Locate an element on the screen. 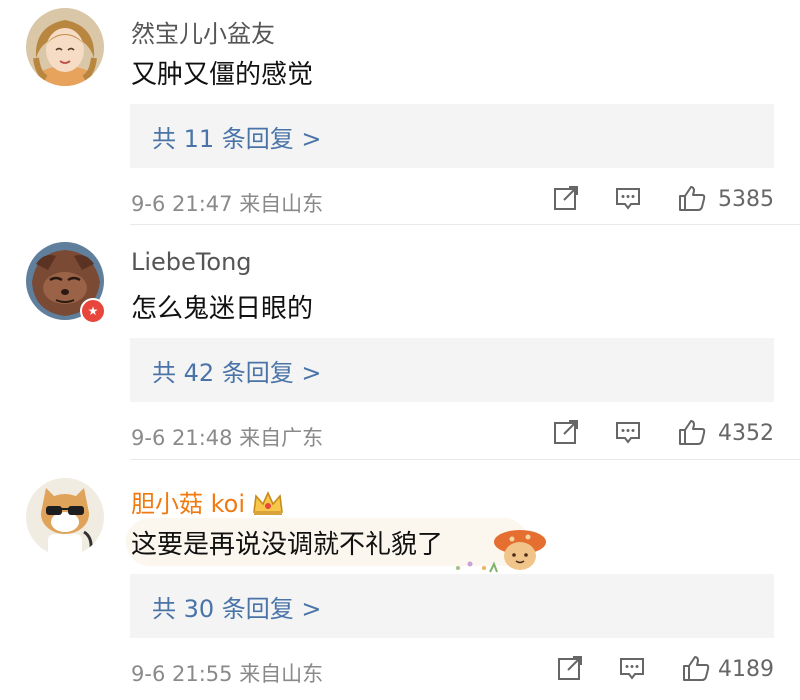 This screenshot has height=700, width=800. shiba-dog-avatar-icon is located at coordinates (65, 517).